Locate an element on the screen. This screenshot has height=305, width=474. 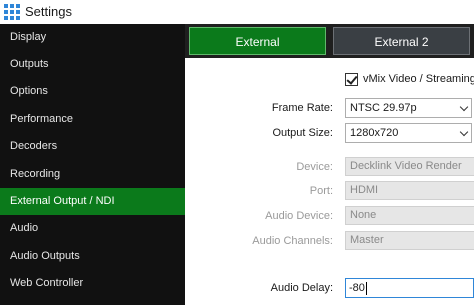
frame-rate-label: Frame Rate: is located at coordinates (302, 108).